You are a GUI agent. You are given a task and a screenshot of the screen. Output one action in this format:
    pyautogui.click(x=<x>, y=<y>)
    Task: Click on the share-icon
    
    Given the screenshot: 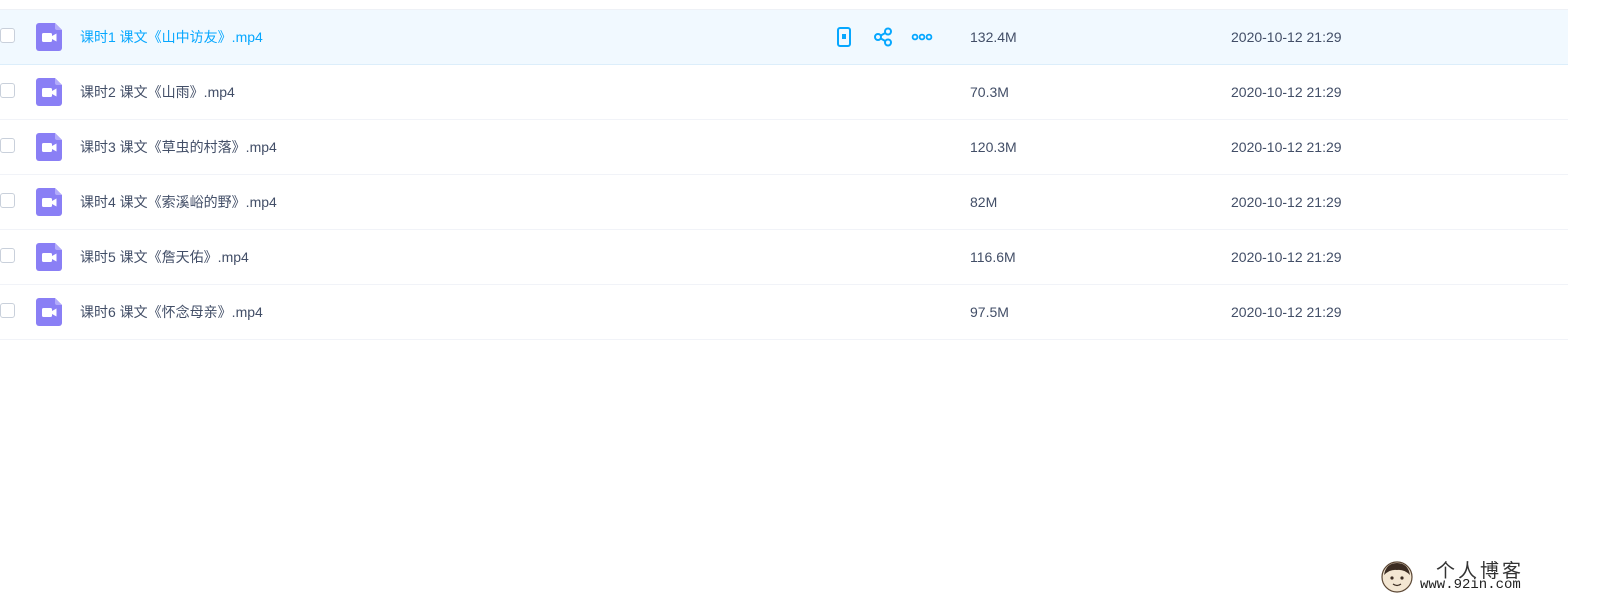 What is the action you would take?
    pyautogui.click(x=883, y=37)
    